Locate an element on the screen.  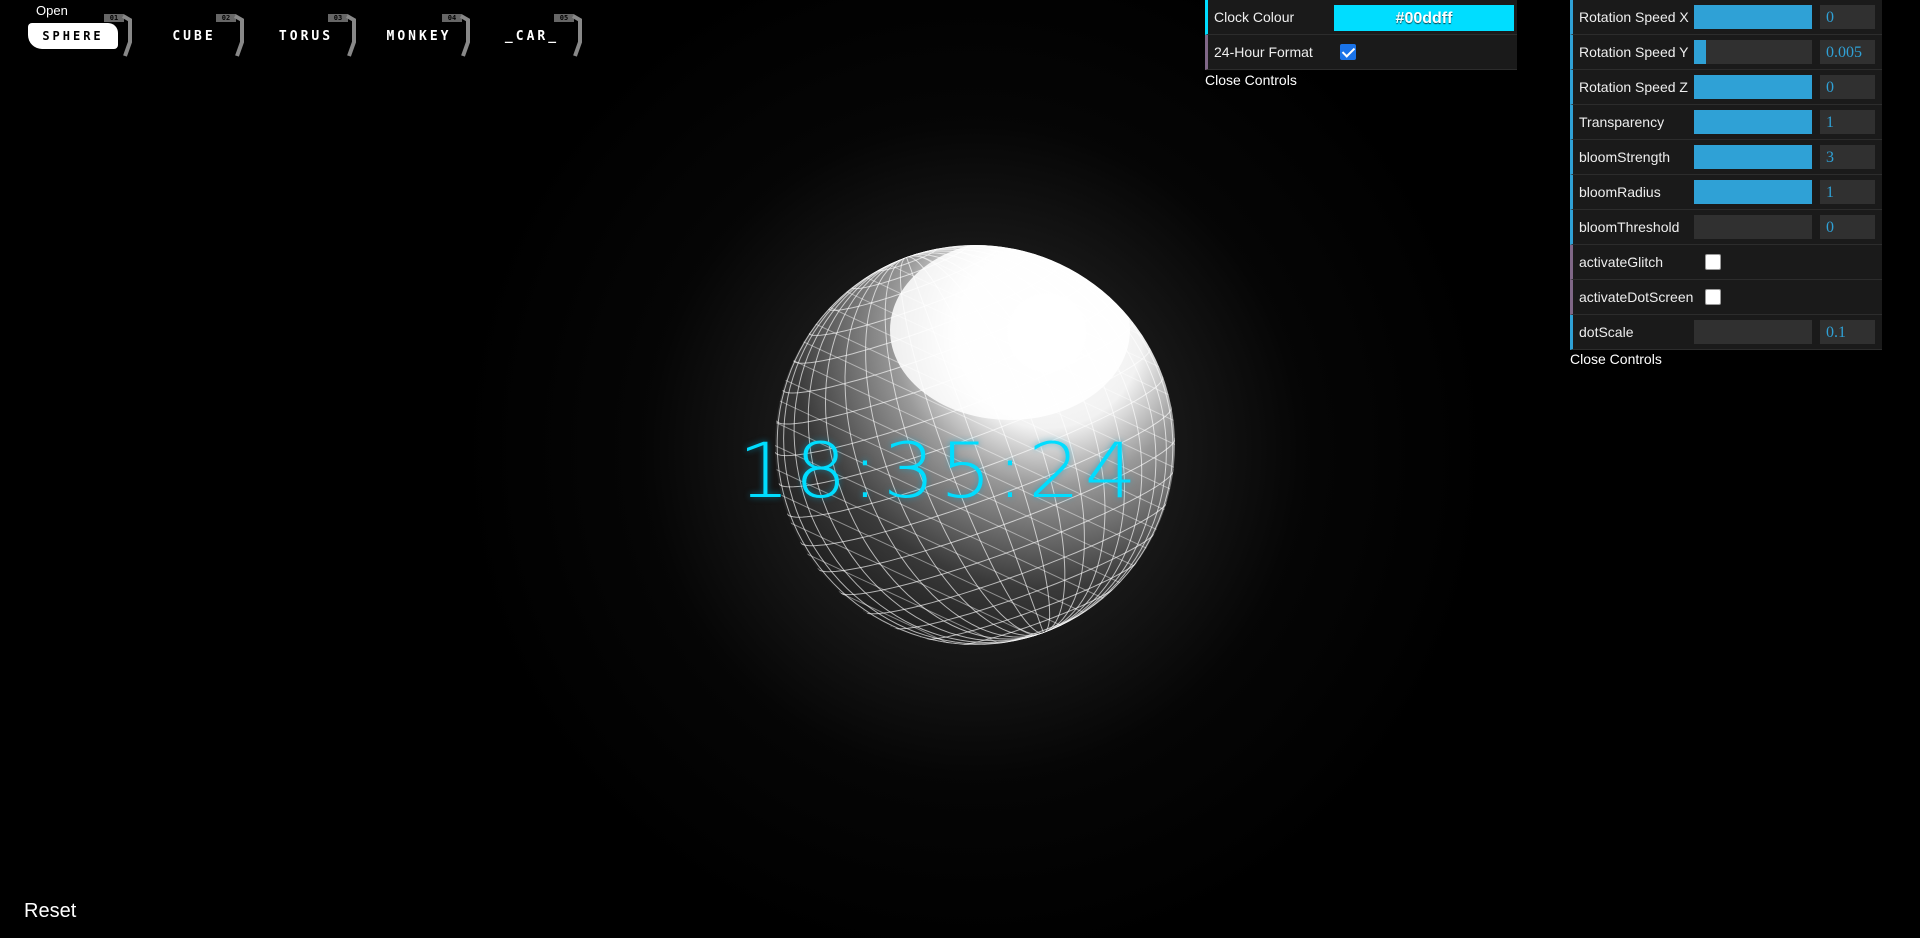
bloom-threshold-label: bloomThreshold is located at coordinates (1629, 227).